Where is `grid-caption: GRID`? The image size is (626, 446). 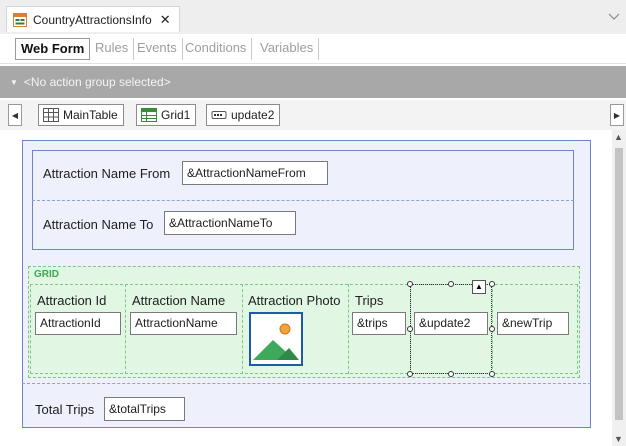
grid-caption: GRID is located at coordinates (46, 274).